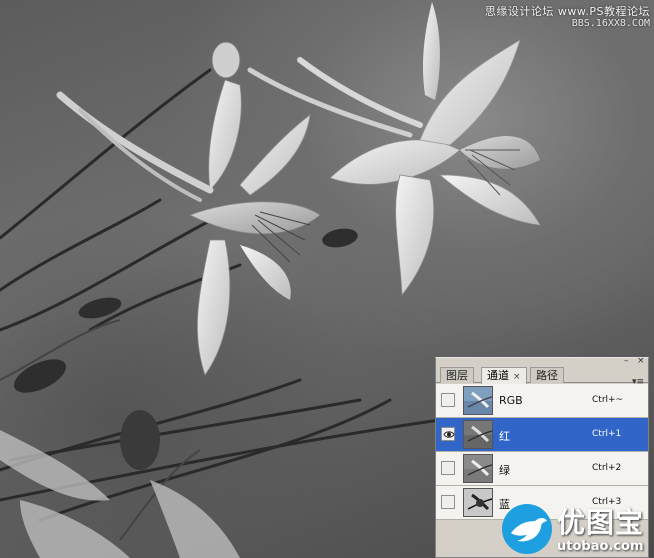 This screenshot has width=654, height=558. Describe the element at coordinates (600, 546) in the screenshot. I see `logo-url-text: utobao.com` at that location.